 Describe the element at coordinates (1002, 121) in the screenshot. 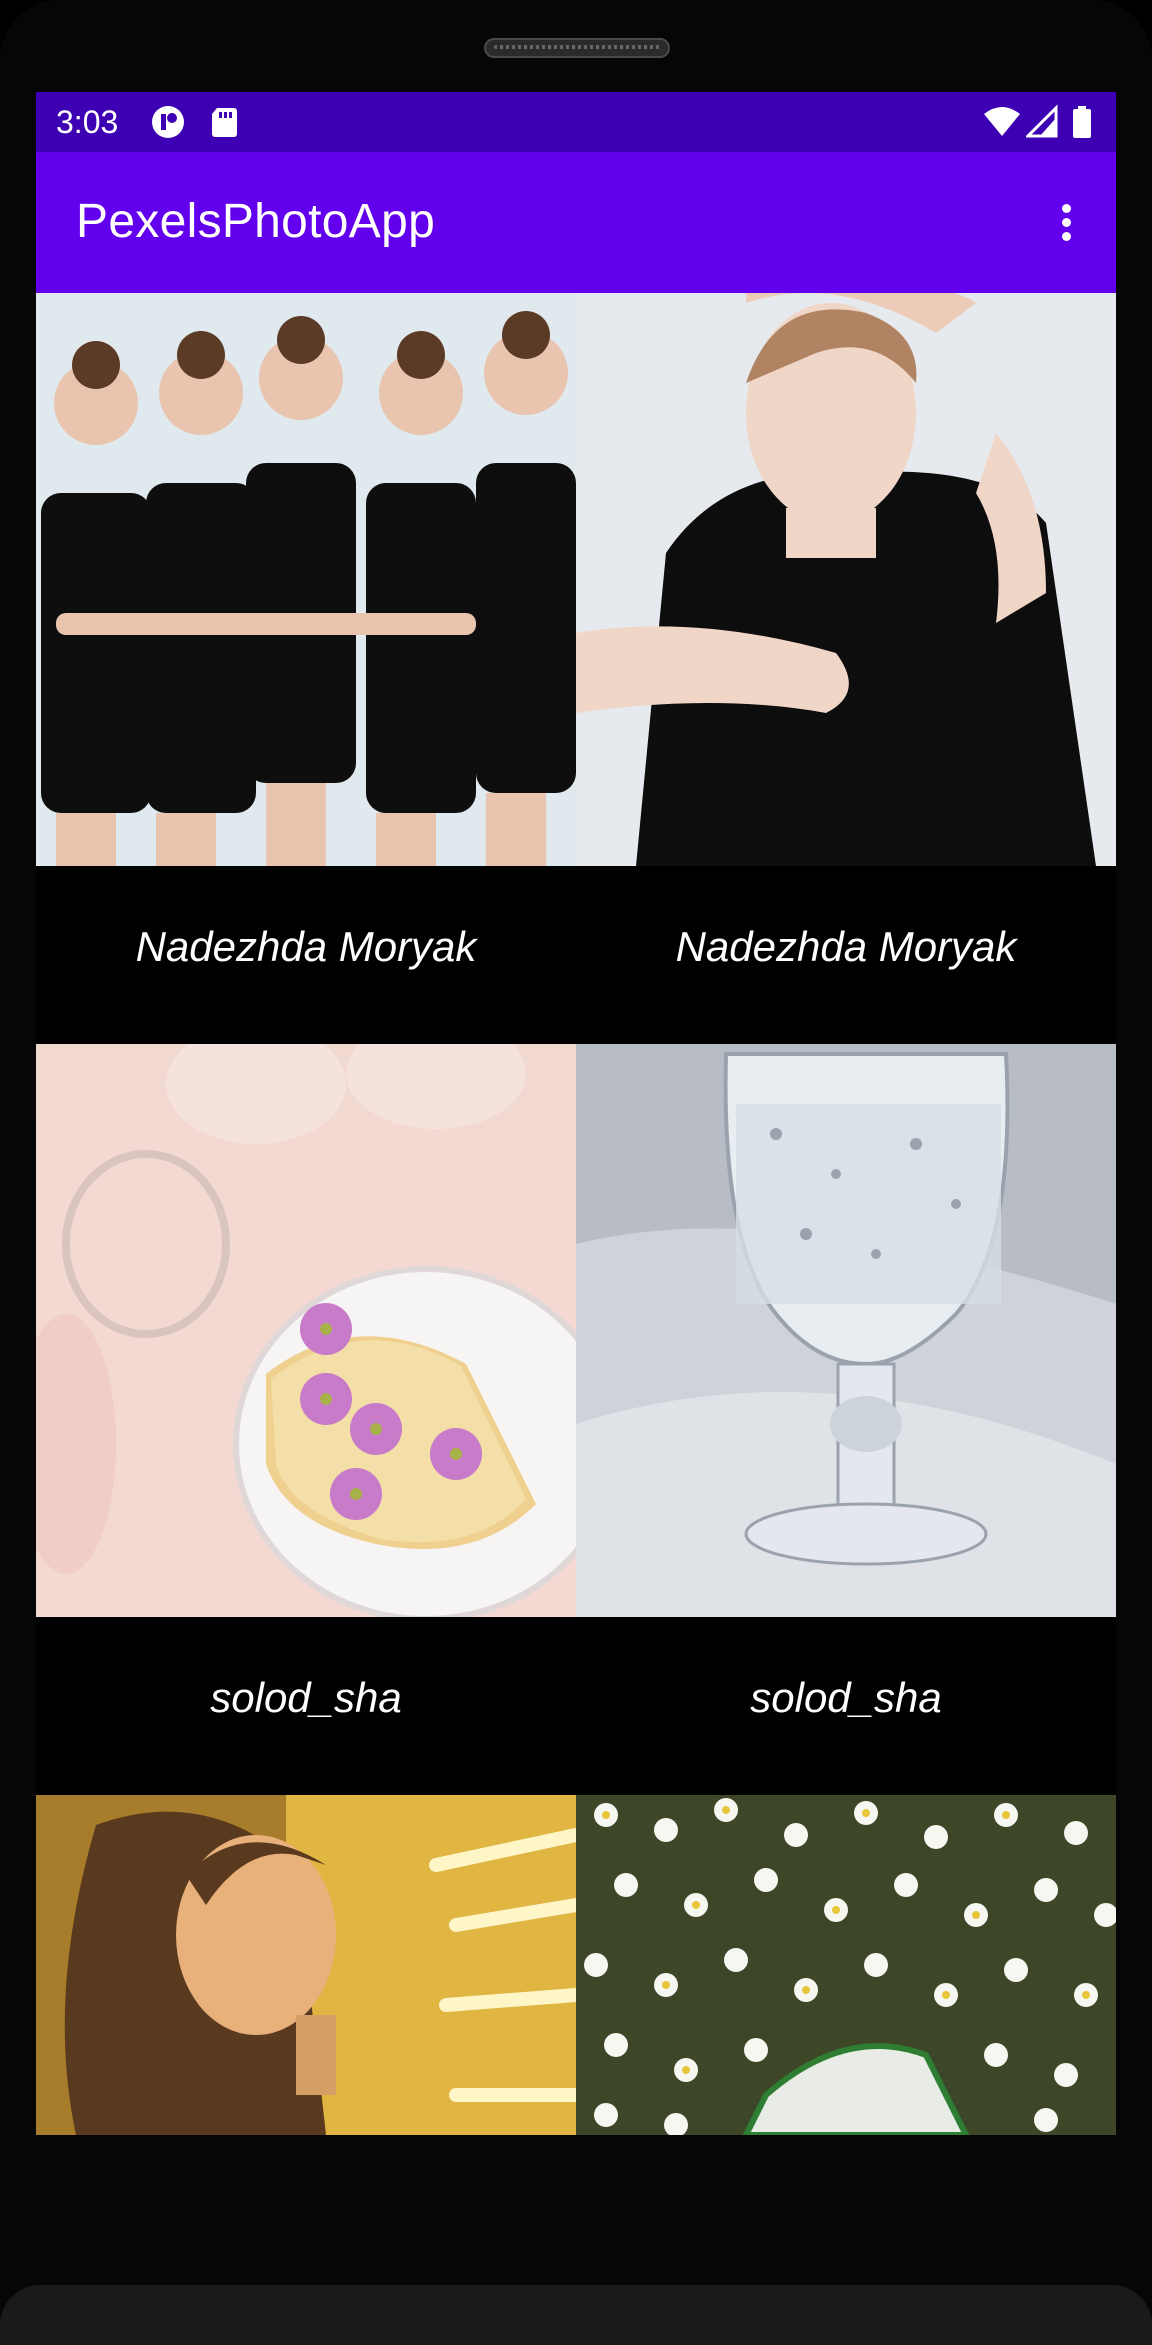

I see `wifi-icon` at that location.